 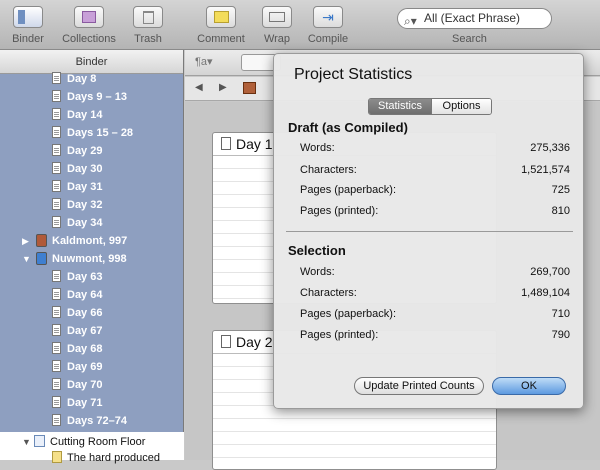 What do you see at coordinates (223, 87) in the screenshot?
I see `forward-arrow-icon: ▶` at bounding box center [223, 87].